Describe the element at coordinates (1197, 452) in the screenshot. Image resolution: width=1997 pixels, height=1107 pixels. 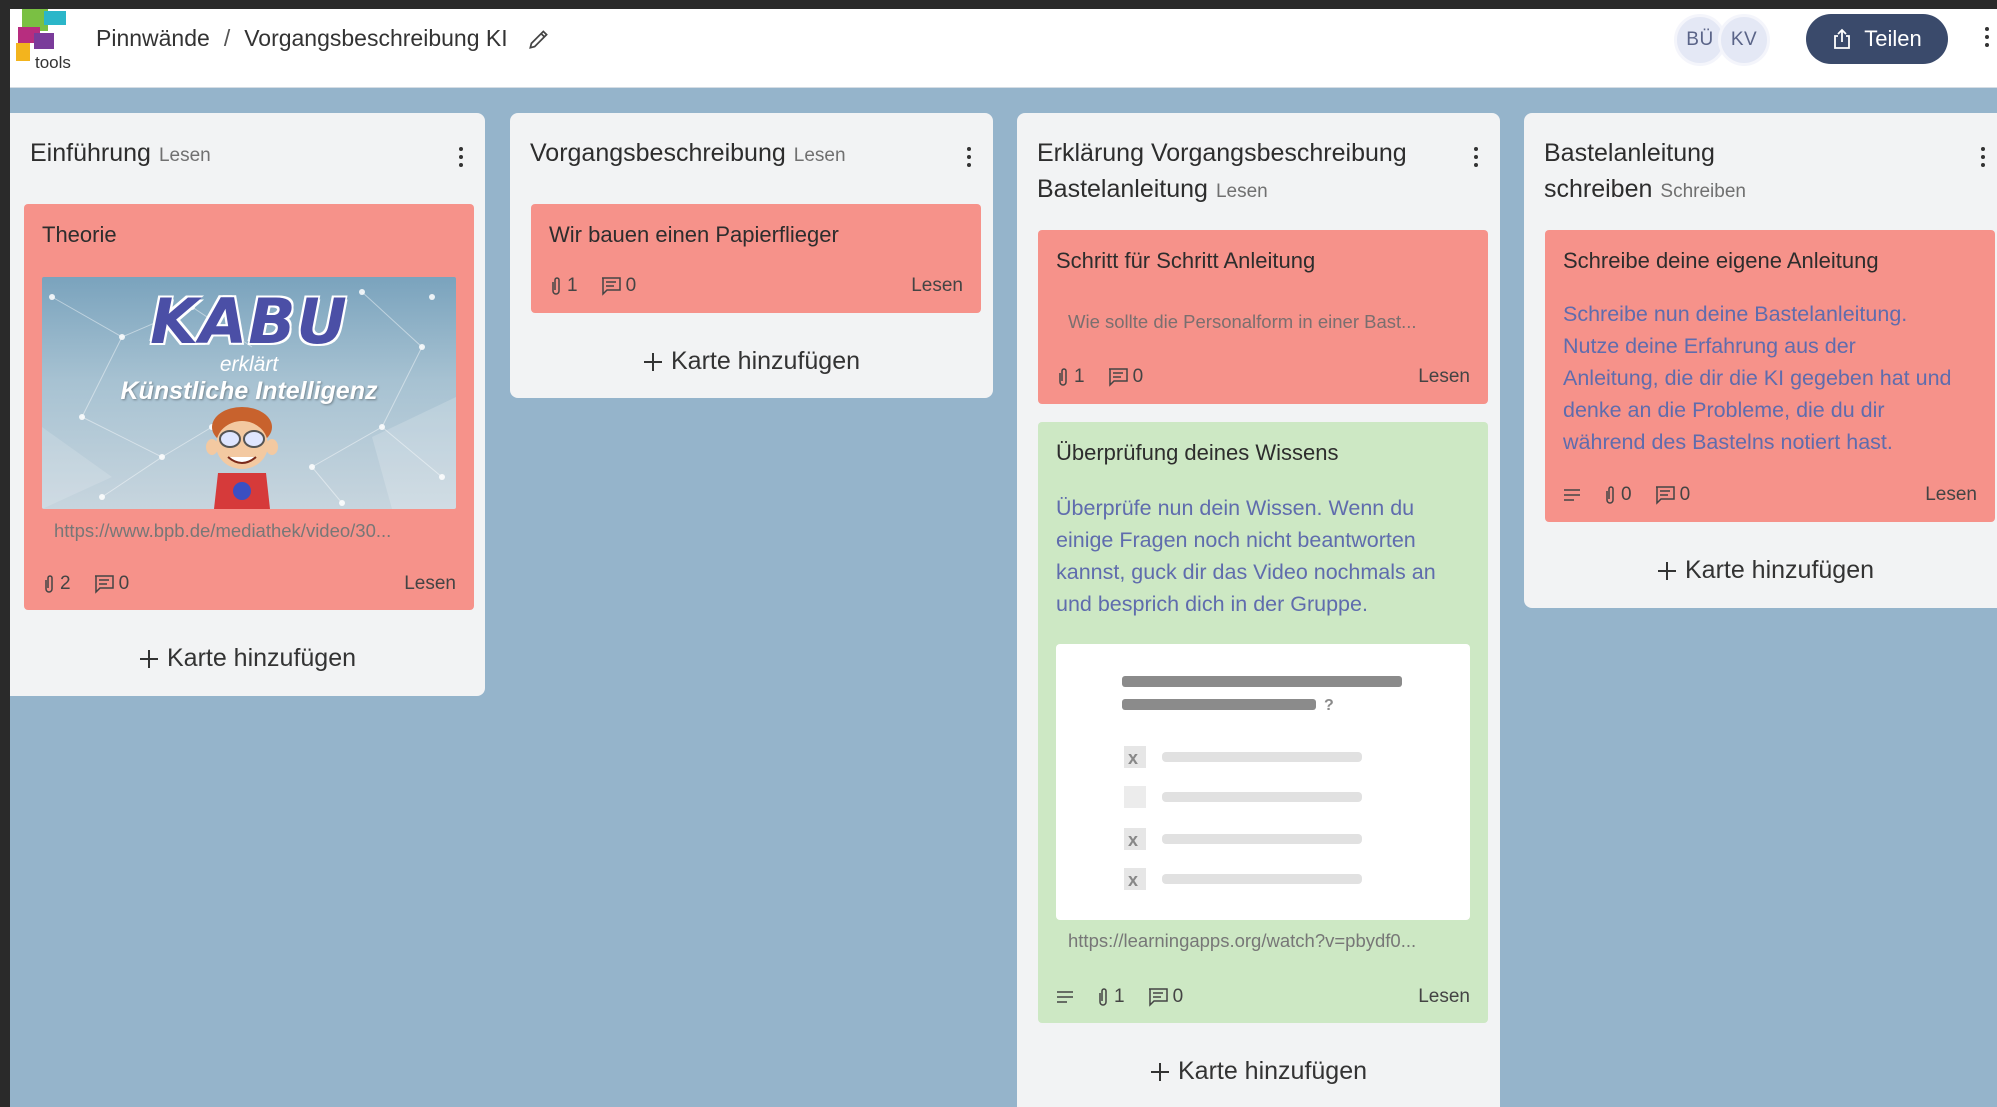
I see `card-title: Überprüfung deines Wissens` at that location.